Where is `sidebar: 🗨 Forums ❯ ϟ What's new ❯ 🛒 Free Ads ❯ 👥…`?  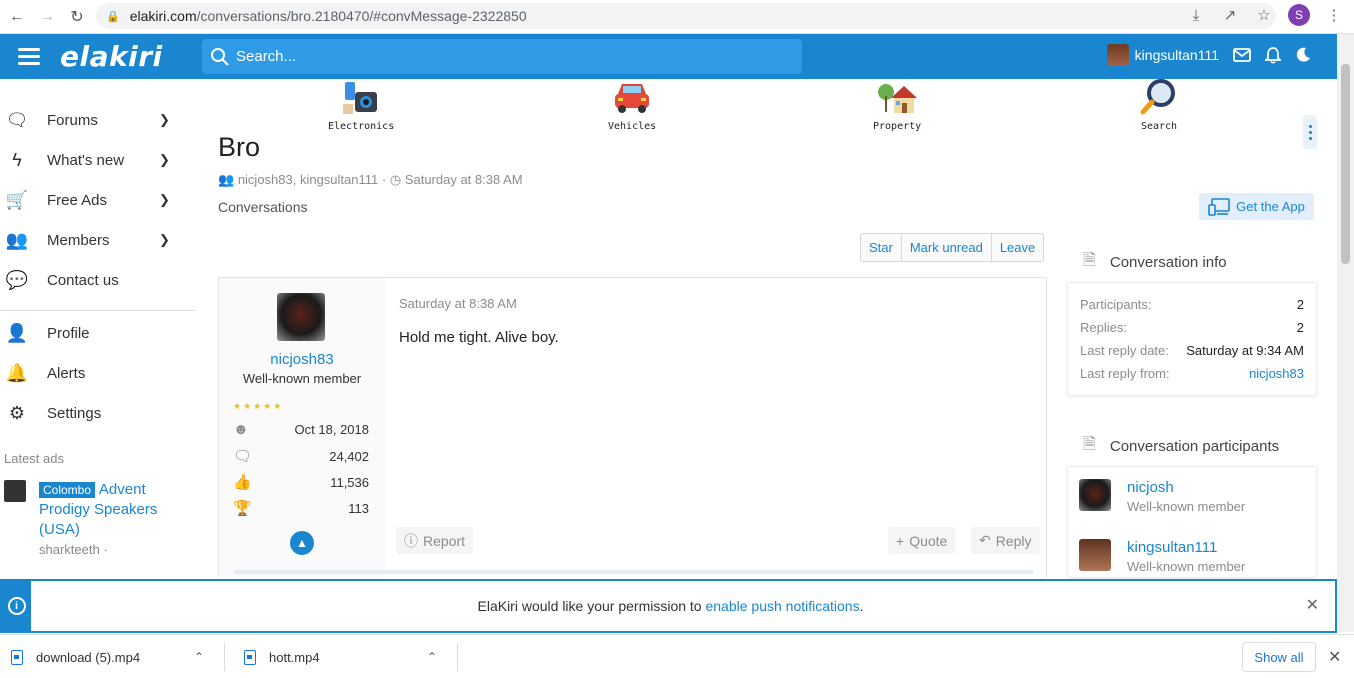
sidebar: 🗨 Forums ❯ ϟ What's new ❯ 🛒 Free Ads ❯ 👥… is located at coordinates (98, 328).